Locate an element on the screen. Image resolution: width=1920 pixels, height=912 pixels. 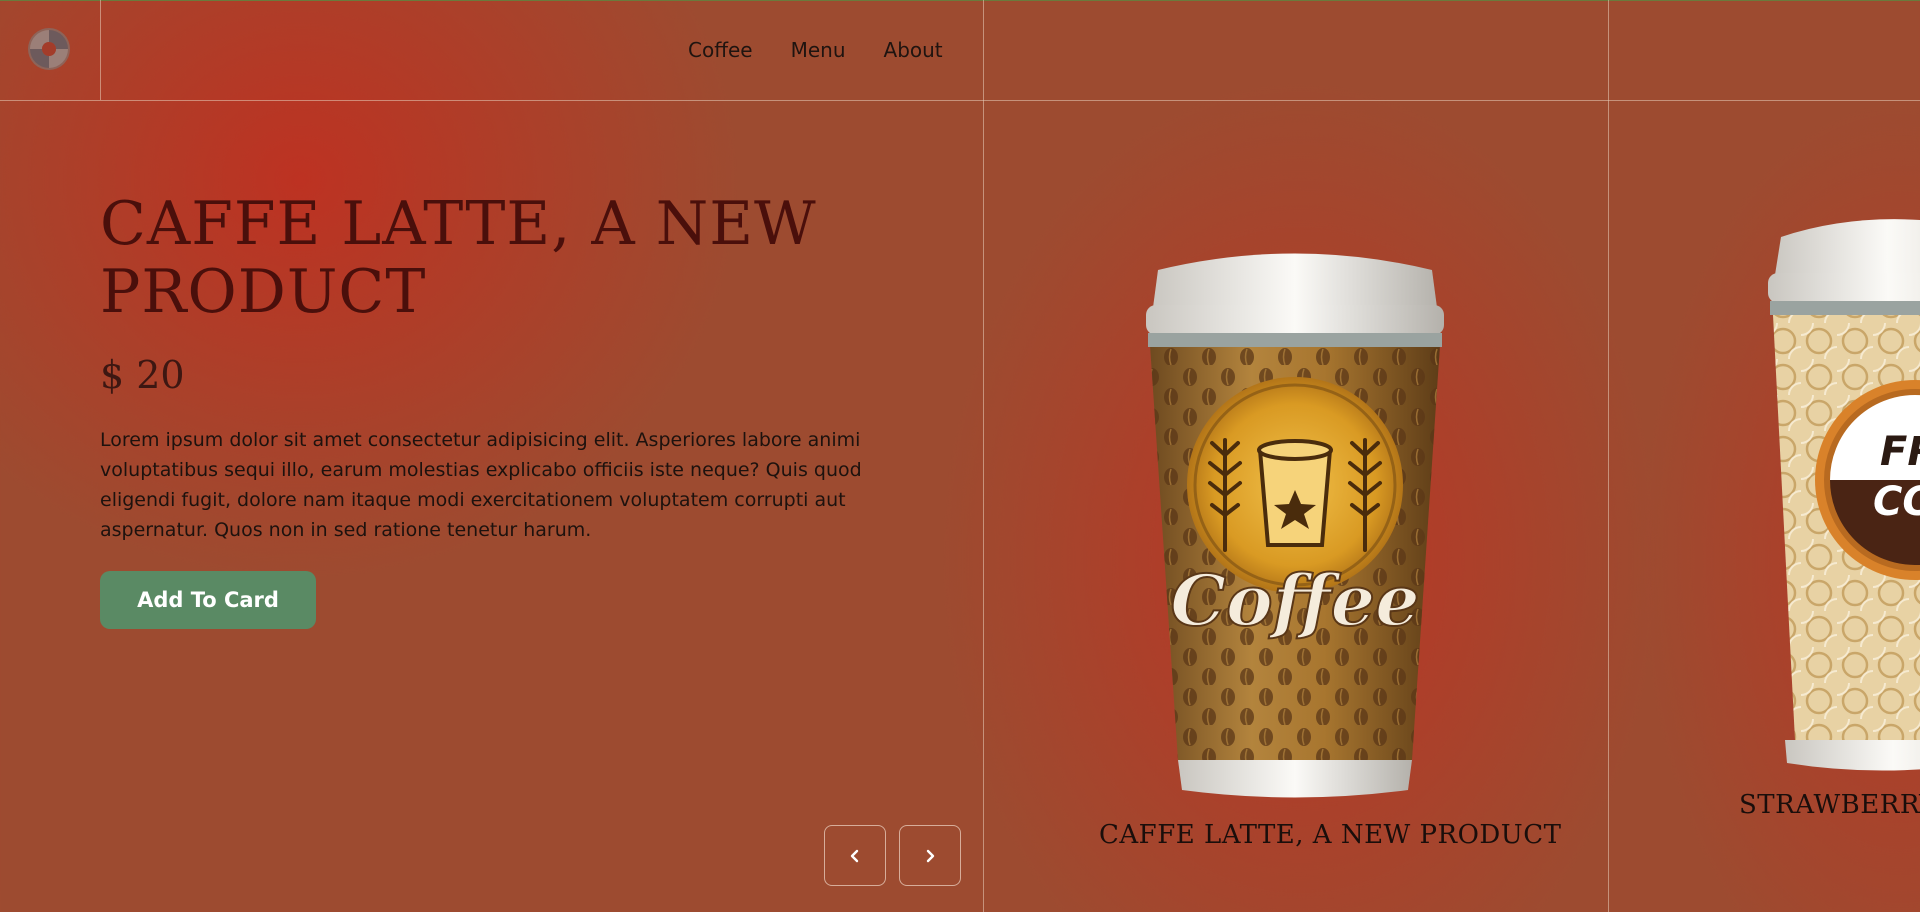
hero-title: CAFFE LATTE, A NEW PRODUCT is located at coordinates (458, 258).